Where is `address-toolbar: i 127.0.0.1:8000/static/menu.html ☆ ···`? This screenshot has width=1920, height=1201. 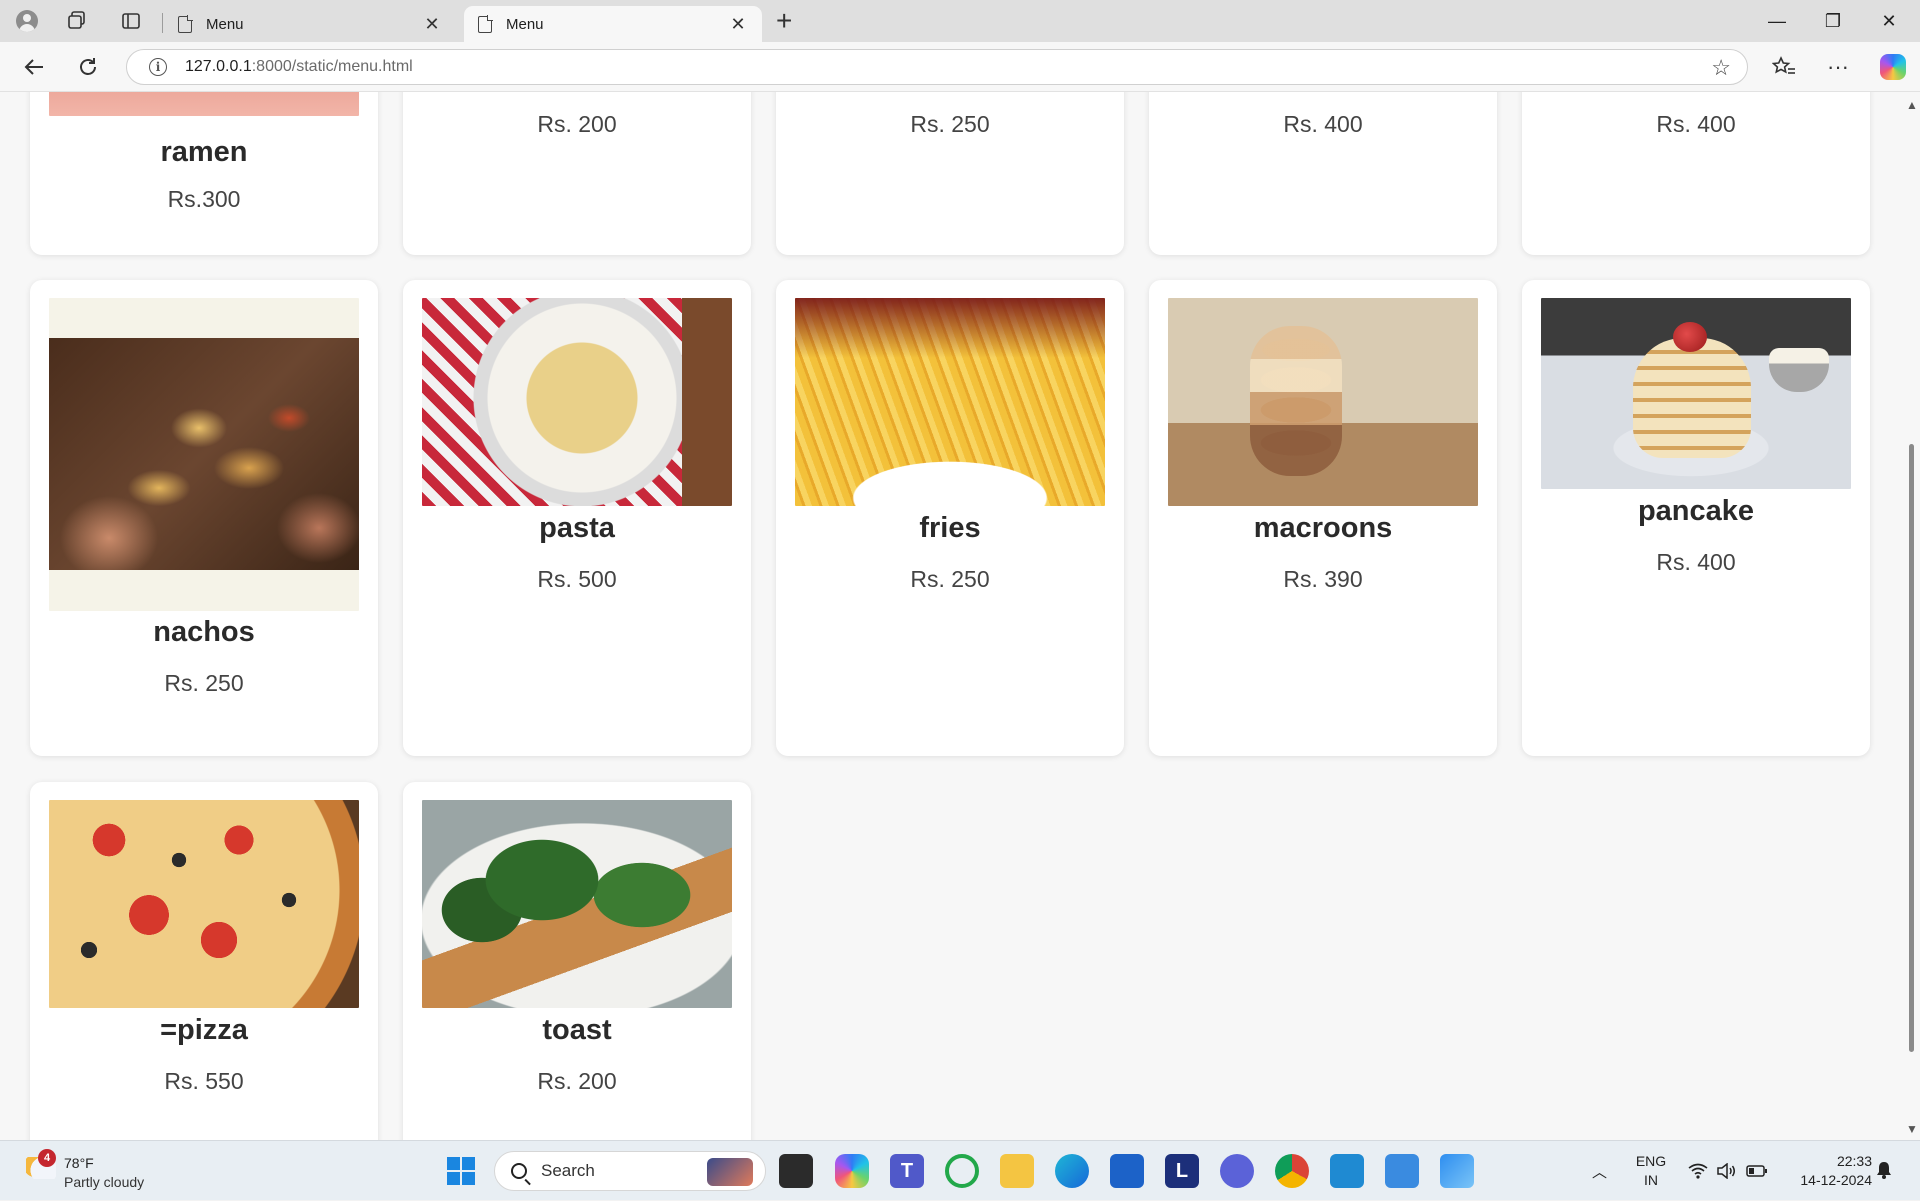 address-toolbar: i 127.0.0.1:8000/static/menu.html ☆ ··· is located at coordinates (960, 67).